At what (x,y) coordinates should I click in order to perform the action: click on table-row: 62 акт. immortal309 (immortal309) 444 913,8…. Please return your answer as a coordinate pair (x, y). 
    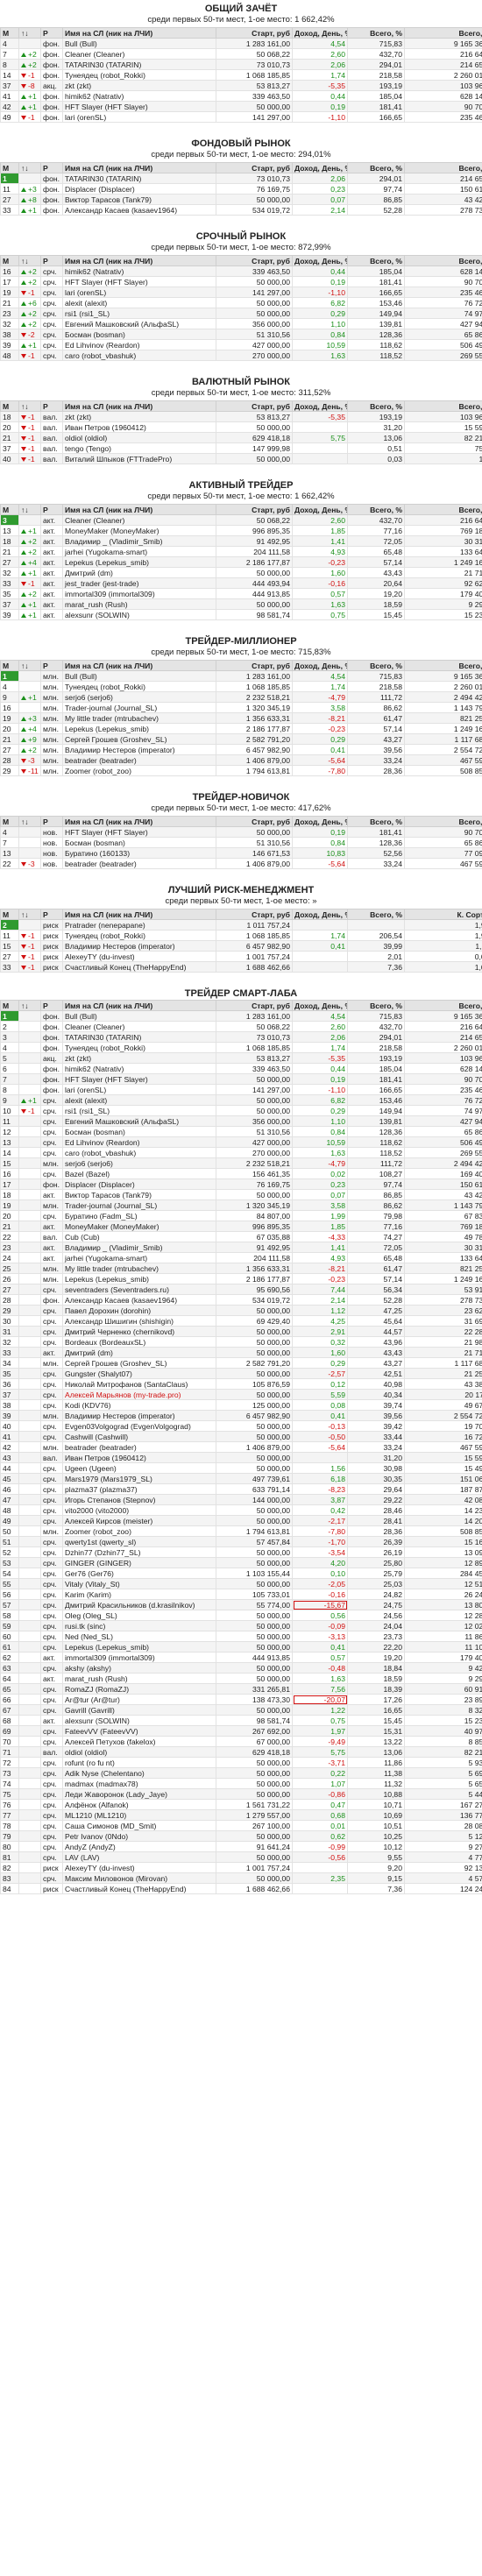
    Looking at the image, I should click on (241, 1657).